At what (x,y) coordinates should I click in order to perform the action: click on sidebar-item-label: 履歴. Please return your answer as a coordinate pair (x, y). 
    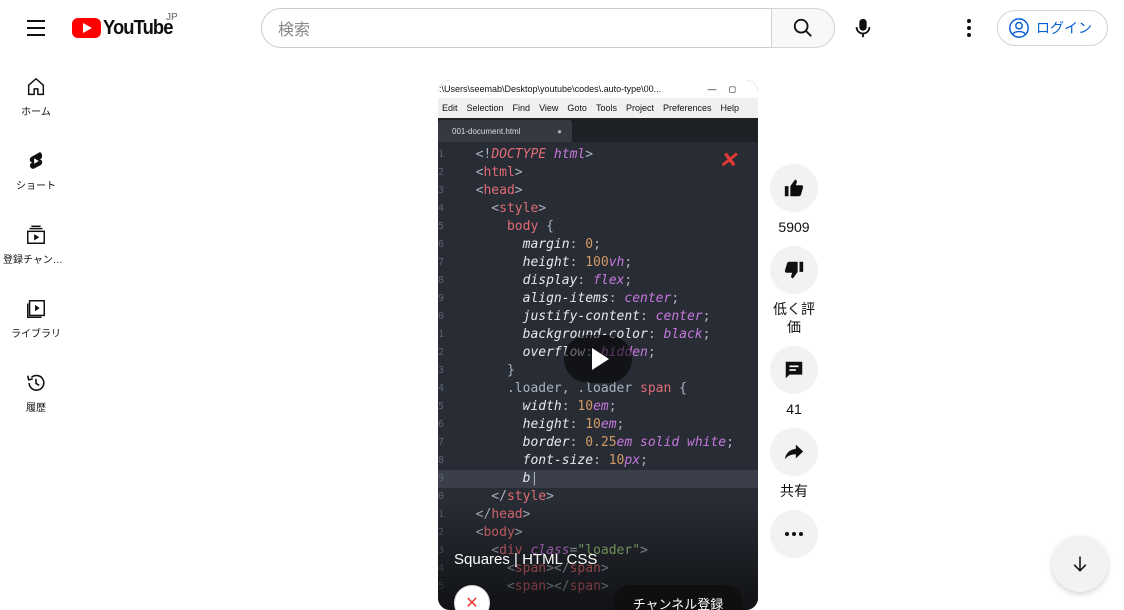
    Looking at the image, I should click on (36, 406).